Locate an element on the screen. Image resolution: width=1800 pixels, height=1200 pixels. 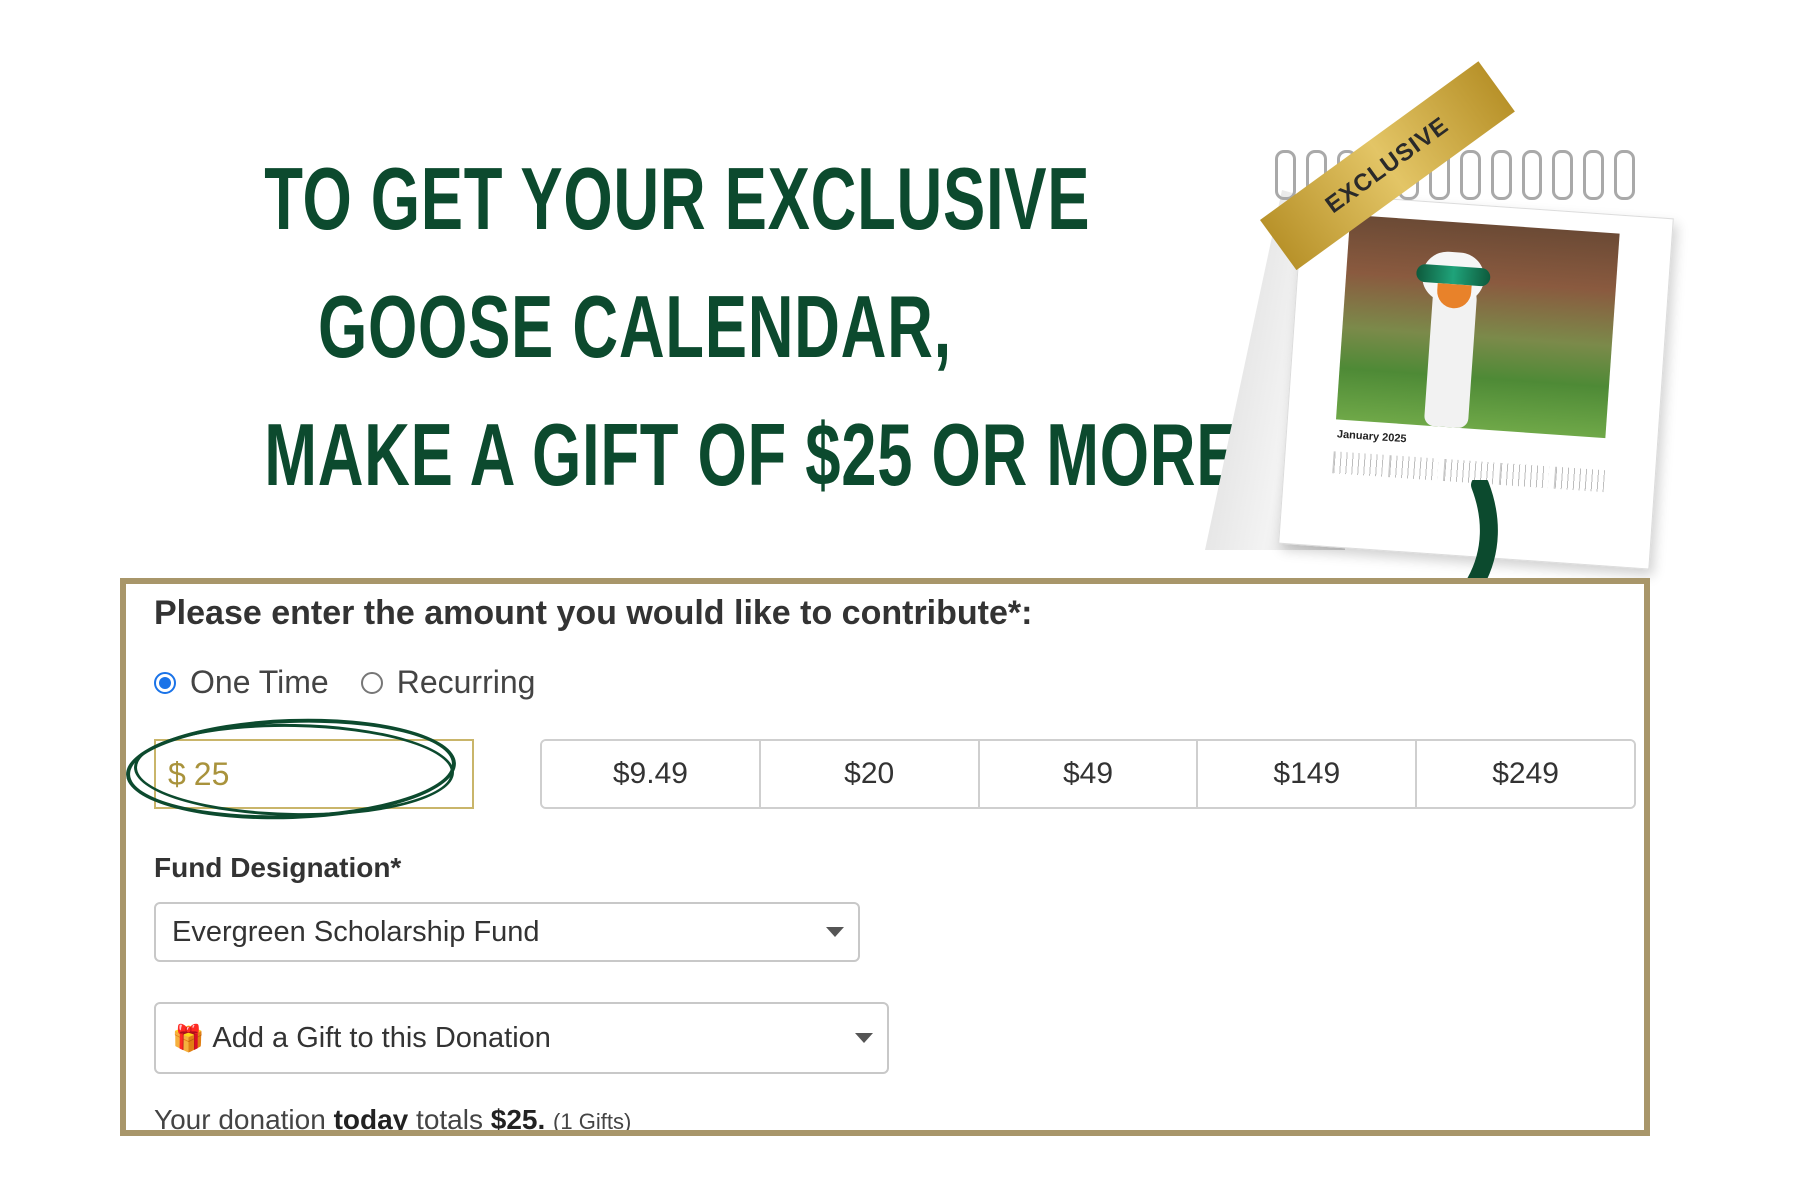
fund-designation-select: Evergreen Scholarship Fund is located at coordinates (507, 932).